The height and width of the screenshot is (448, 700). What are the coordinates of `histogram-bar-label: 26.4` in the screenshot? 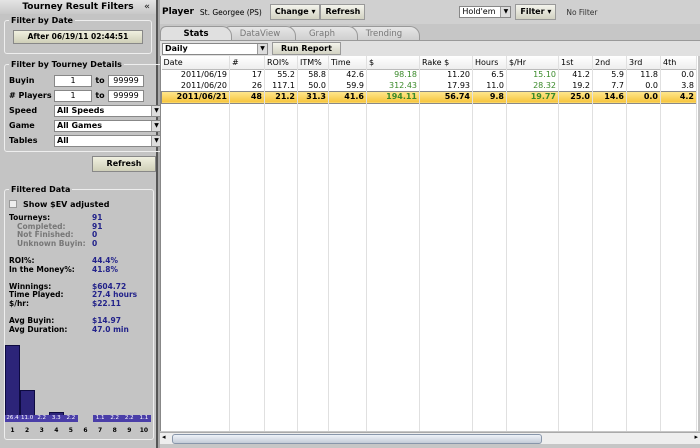 It's located at (12, 418).